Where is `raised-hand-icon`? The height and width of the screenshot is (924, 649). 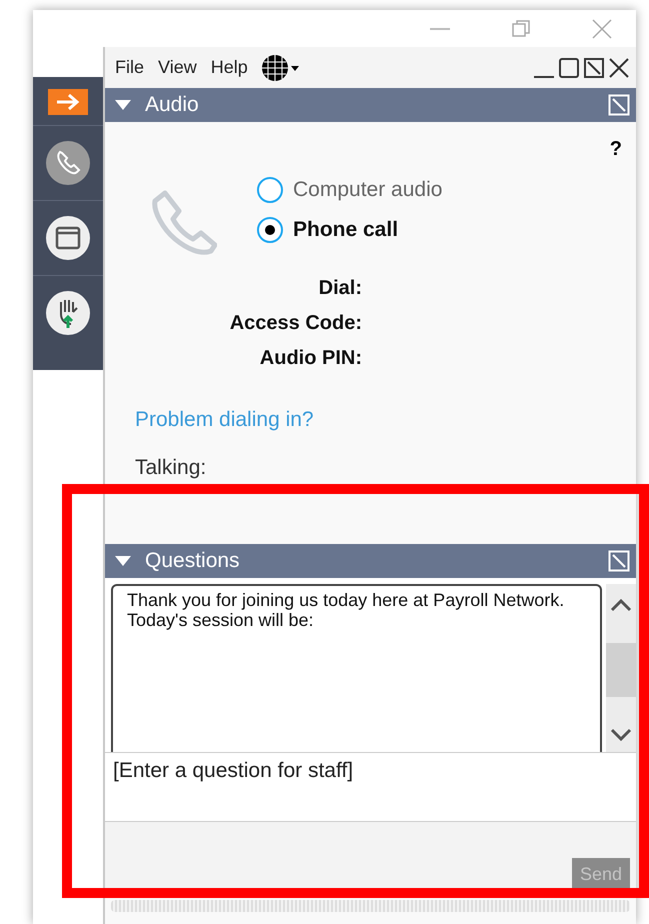 raised-hand-icon is located at coordinates (68, 313).